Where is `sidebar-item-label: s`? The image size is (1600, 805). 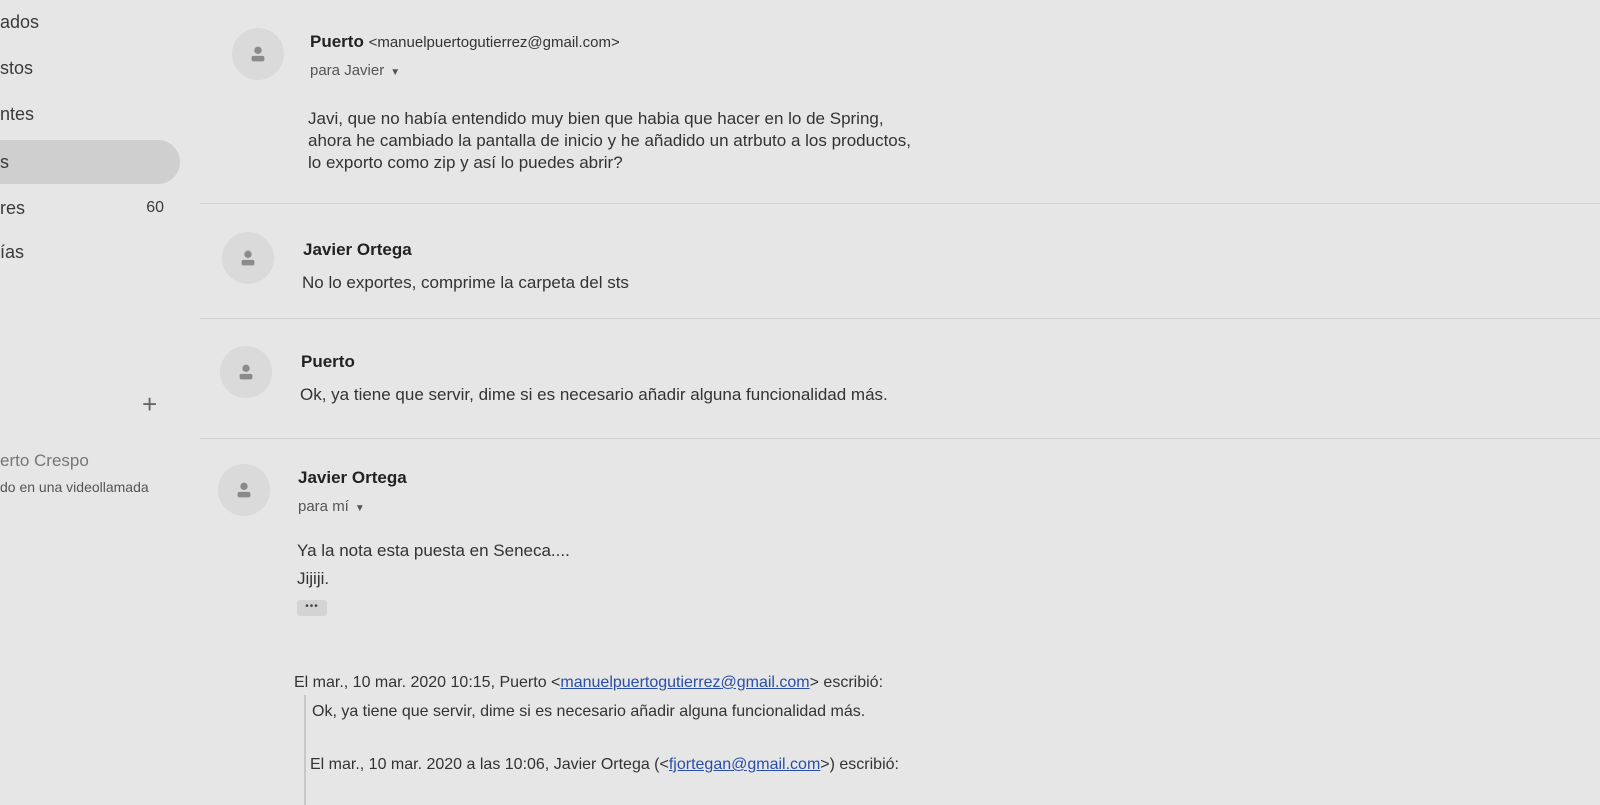
sidebar-item-label: s is located at coordinates (4, 162).